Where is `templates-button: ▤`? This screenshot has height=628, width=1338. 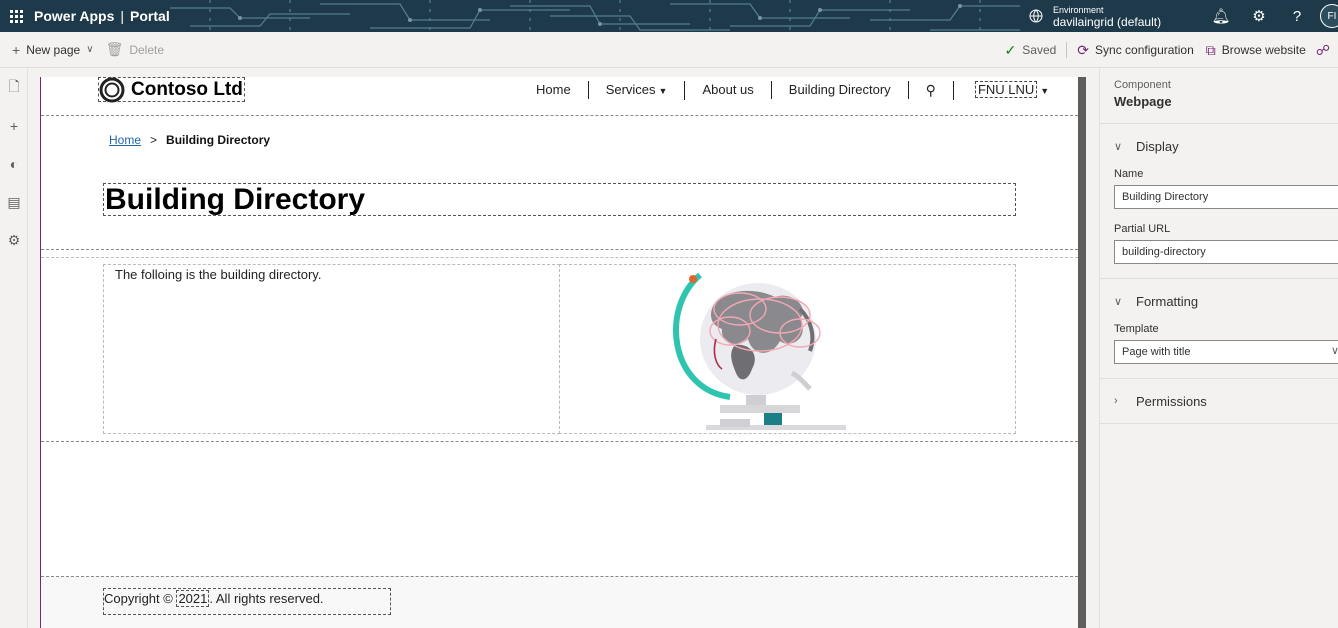
templates-button: ▤ is located at coordinates (14, 202).